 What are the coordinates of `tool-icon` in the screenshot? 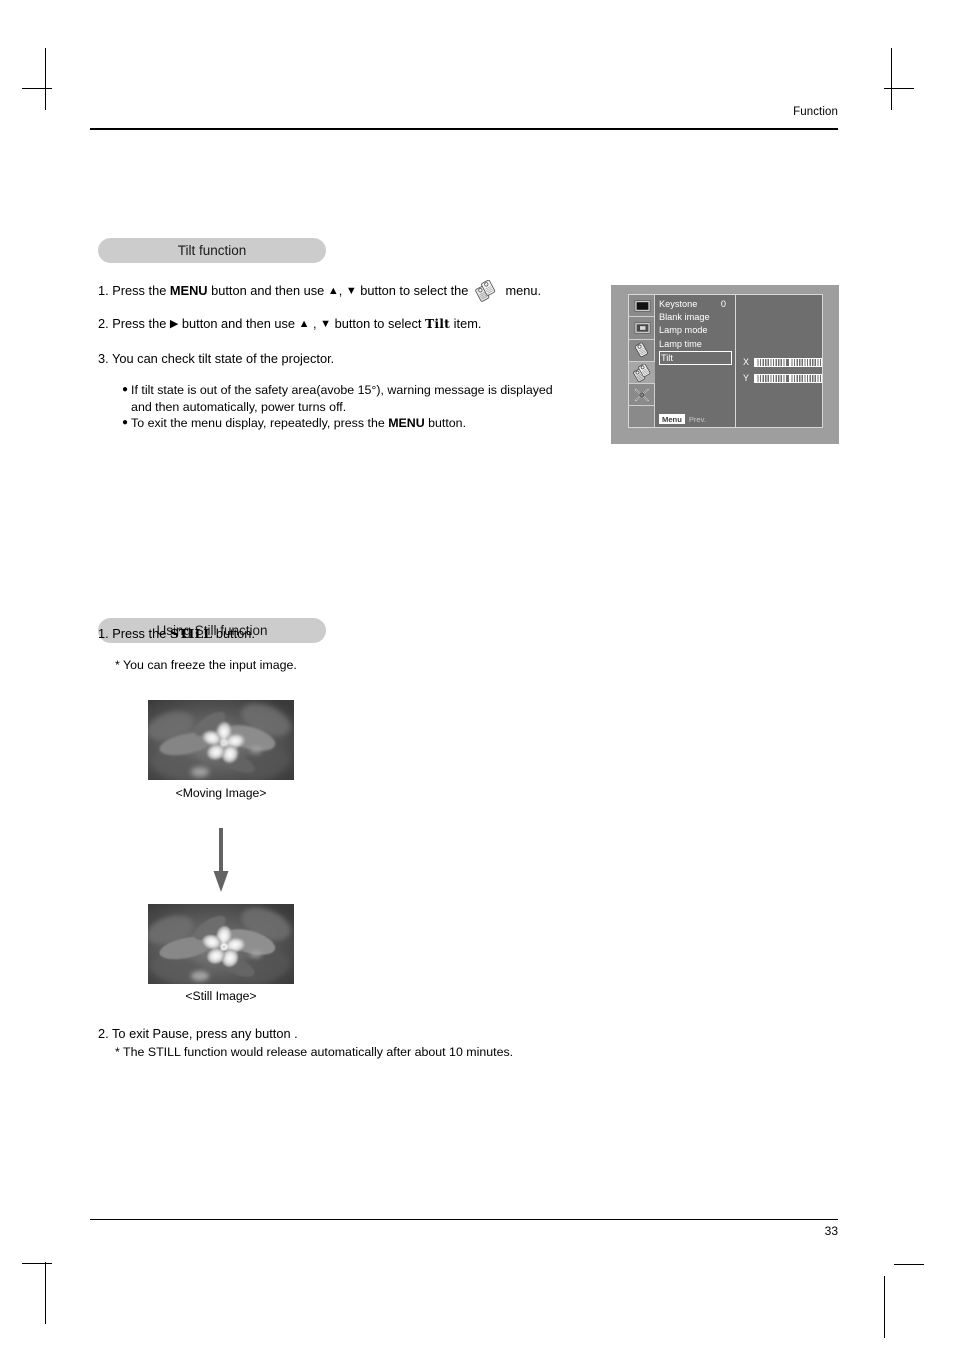 It's located at (642, 395).